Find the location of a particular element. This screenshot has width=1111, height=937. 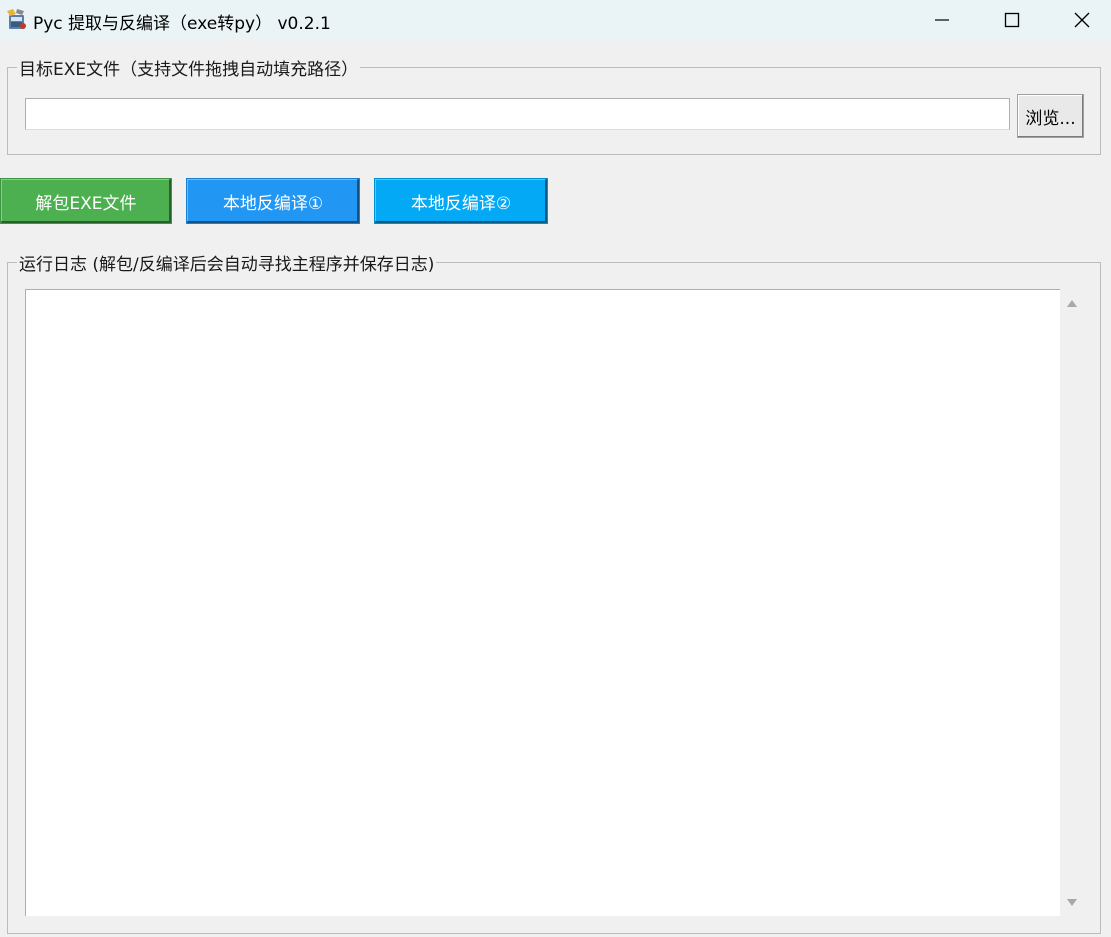

scroll-down-button is located at coordinates (1072, 903).